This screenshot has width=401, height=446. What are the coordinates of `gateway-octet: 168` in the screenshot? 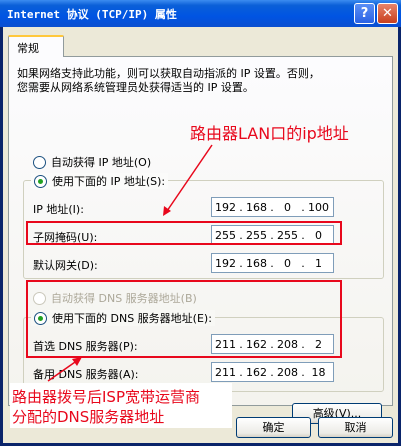 It's located at (256, 263).